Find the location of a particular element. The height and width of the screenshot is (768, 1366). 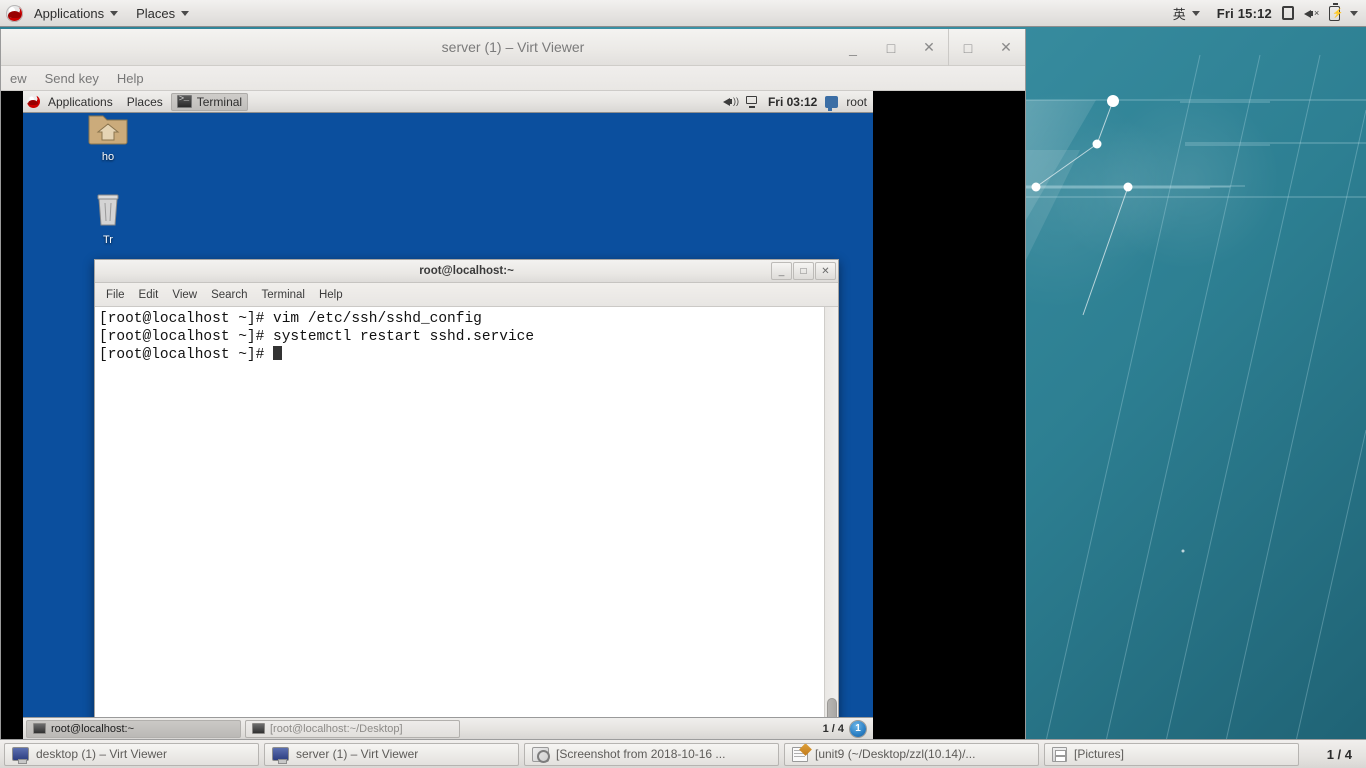

terminal-cursor is located at coordinates (278, 353).